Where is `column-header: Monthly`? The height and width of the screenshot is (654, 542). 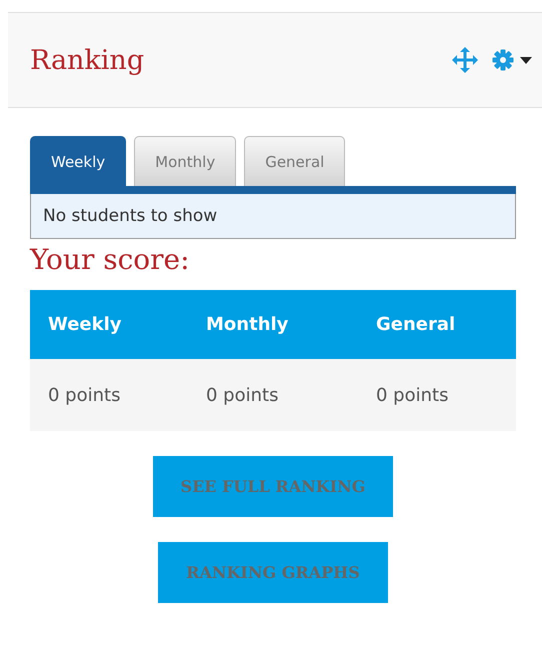 column-header: Monthly is located at coordinates (248, 324).